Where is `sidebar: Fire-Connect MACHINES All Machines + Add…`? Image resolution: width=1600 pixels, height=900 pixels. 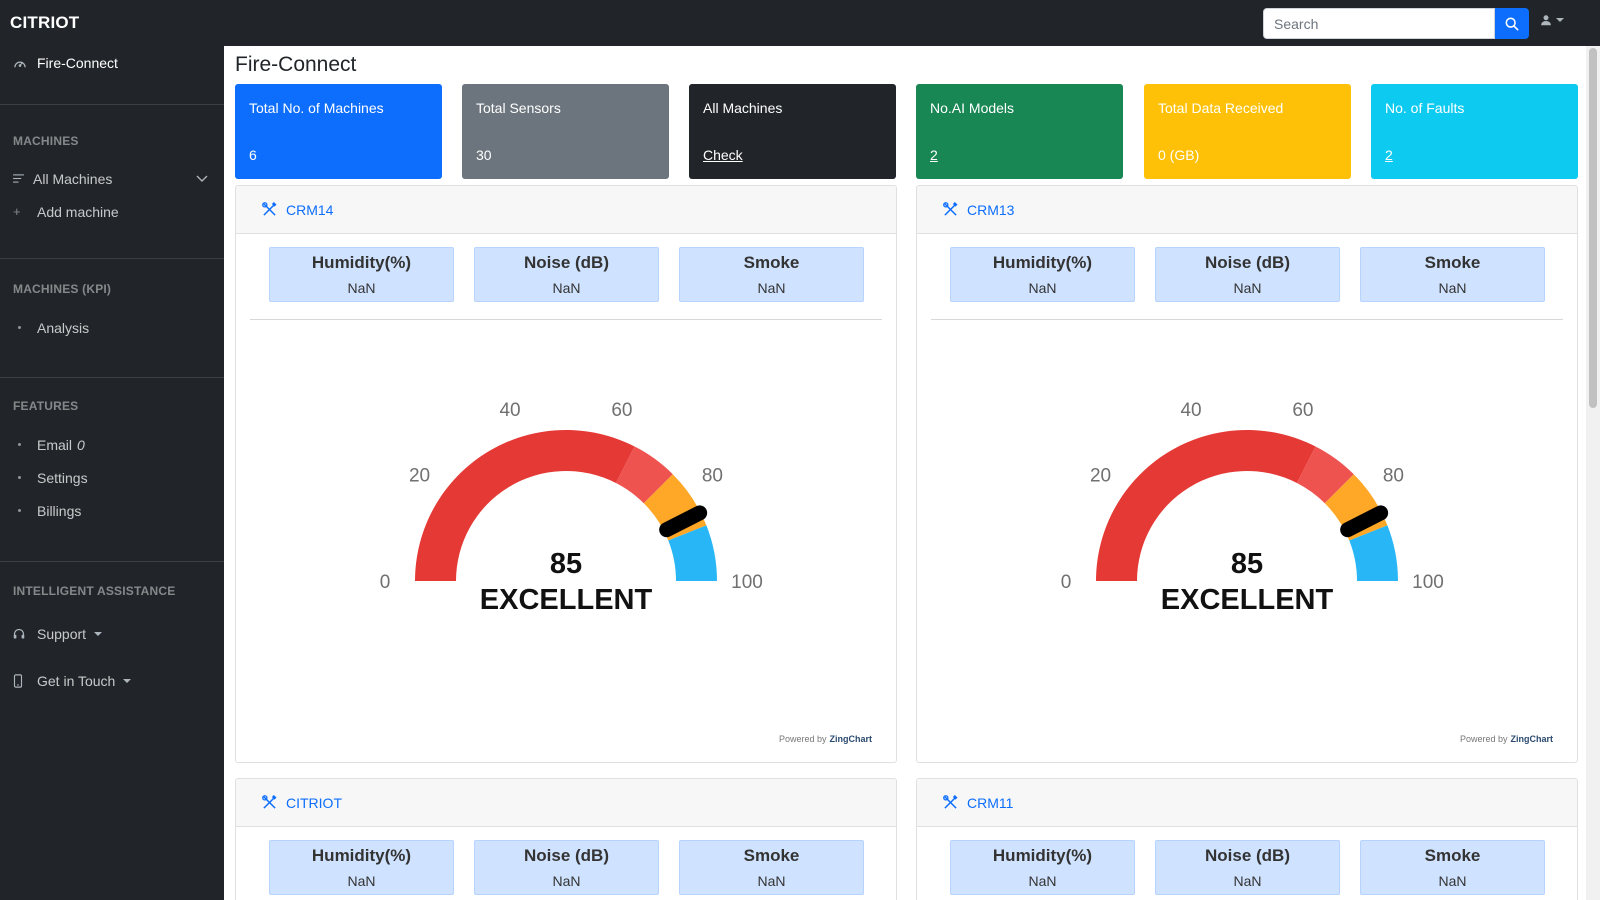 sidebar: Fire-Connect MACHINES All Machines + Add… is located at coordinates (112, 473).